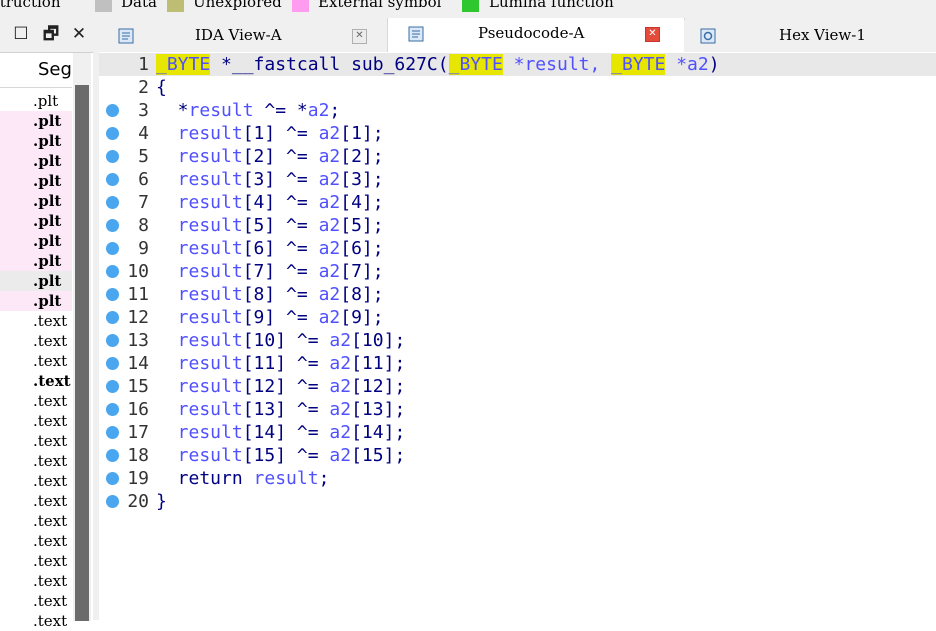 This screenshot has width=936, height=631. What do you see at coordinates (47, 301) in the screenshot?
I see `segment-name: .plt` at bounding box center [47, 301].